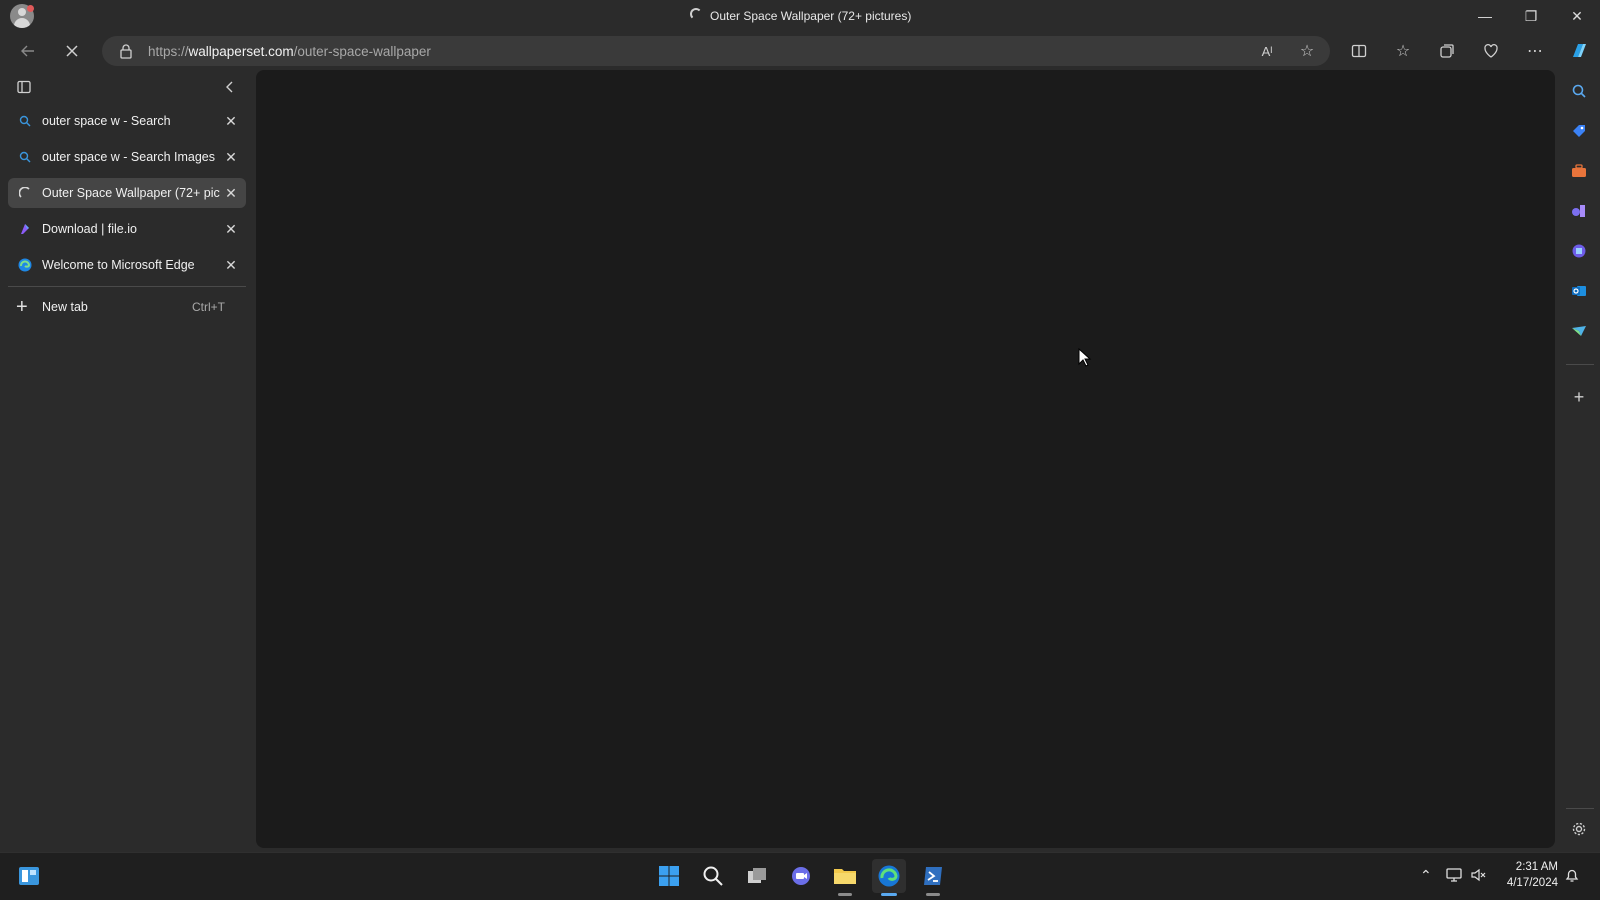  I want to click on windows-logo-icon, so click(669, 876).